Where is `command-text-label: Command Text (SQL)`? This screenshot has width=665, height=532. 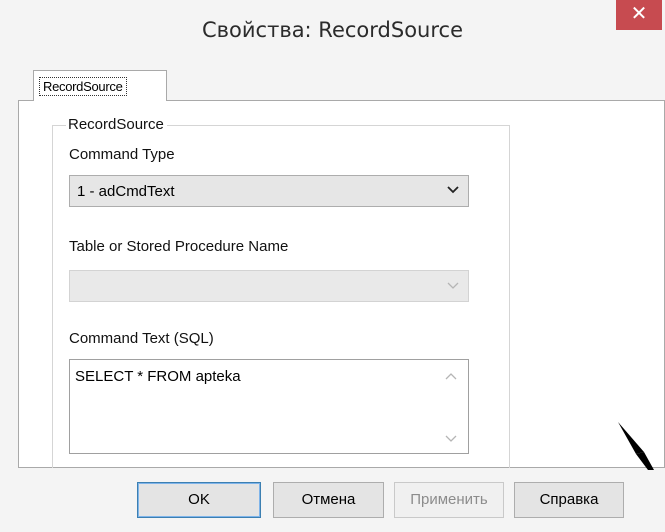 command-text-label: Command Text (SQL) is located at coordinates (141, 338).